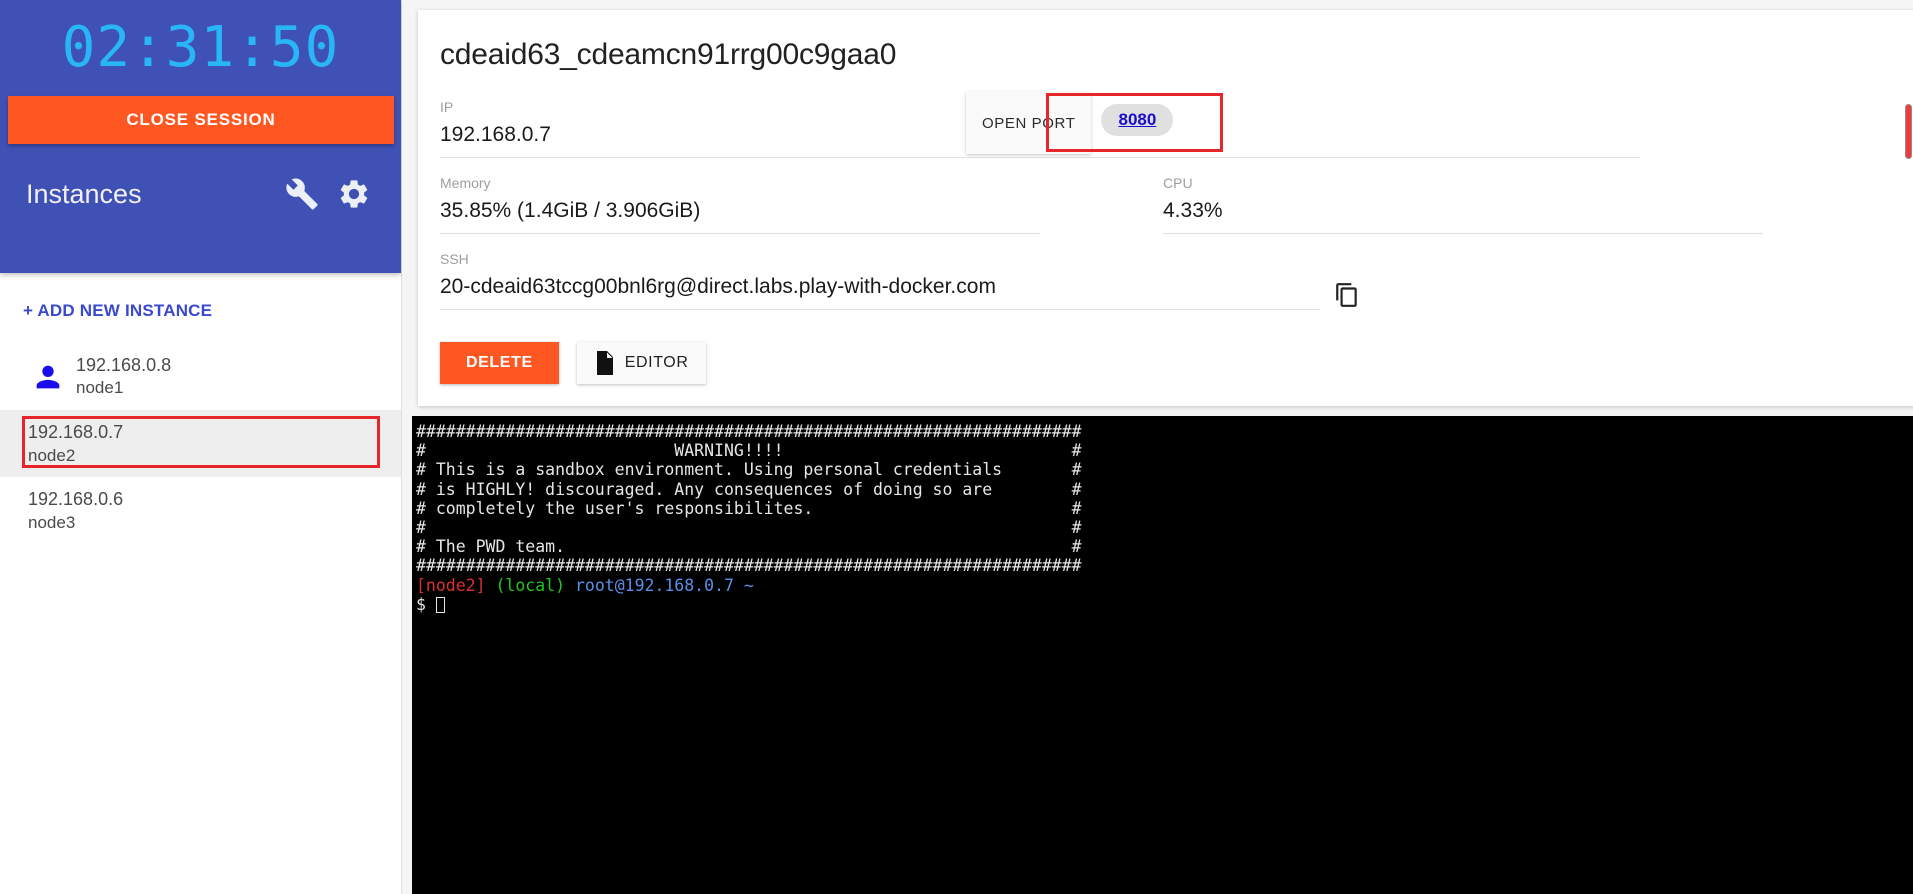 Image resolution: width=1913 pixels, height=894 pixels. Describe the element at coordinates (440, 604) in the screenshot. I see `terminal-cursor` at that location.